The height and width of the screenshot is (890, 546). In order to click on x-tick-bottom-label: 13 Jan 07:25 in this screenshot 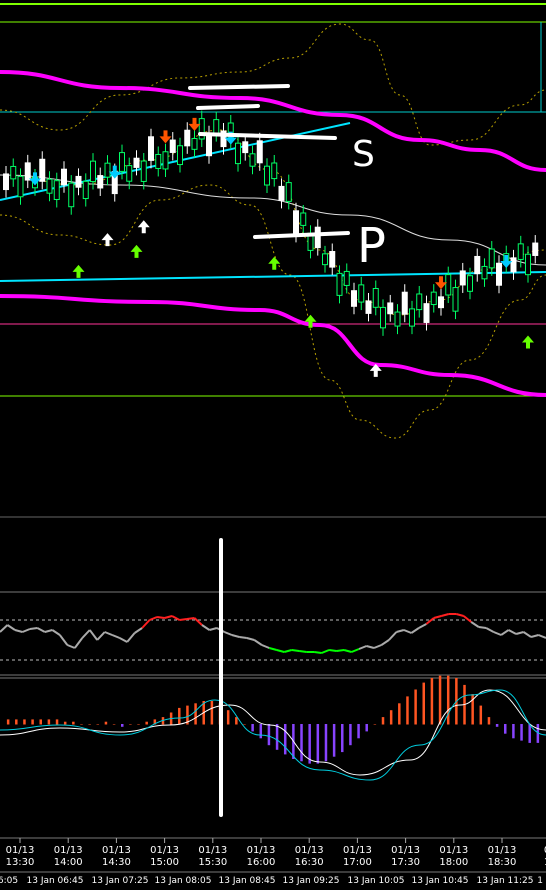, I will do `click(120, 881)`.